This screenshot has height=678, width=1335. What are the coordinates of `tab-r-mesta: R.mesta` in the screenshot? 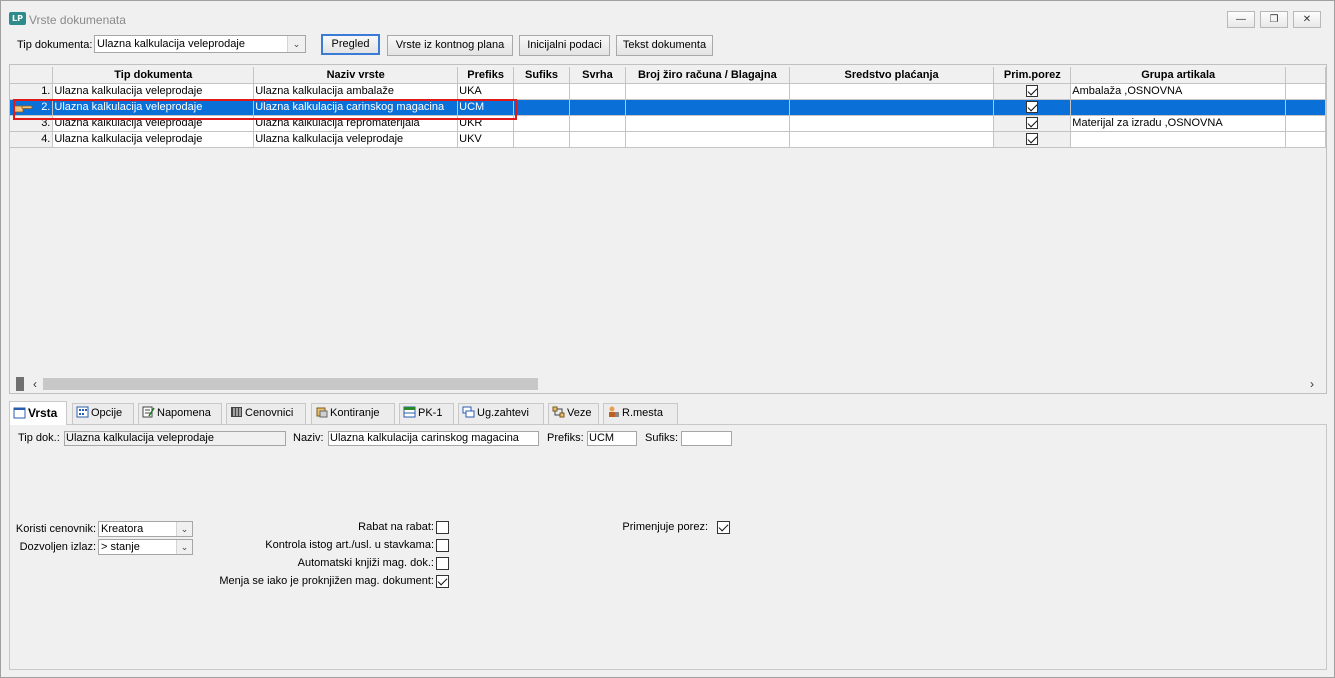 It's located at (640, 413).